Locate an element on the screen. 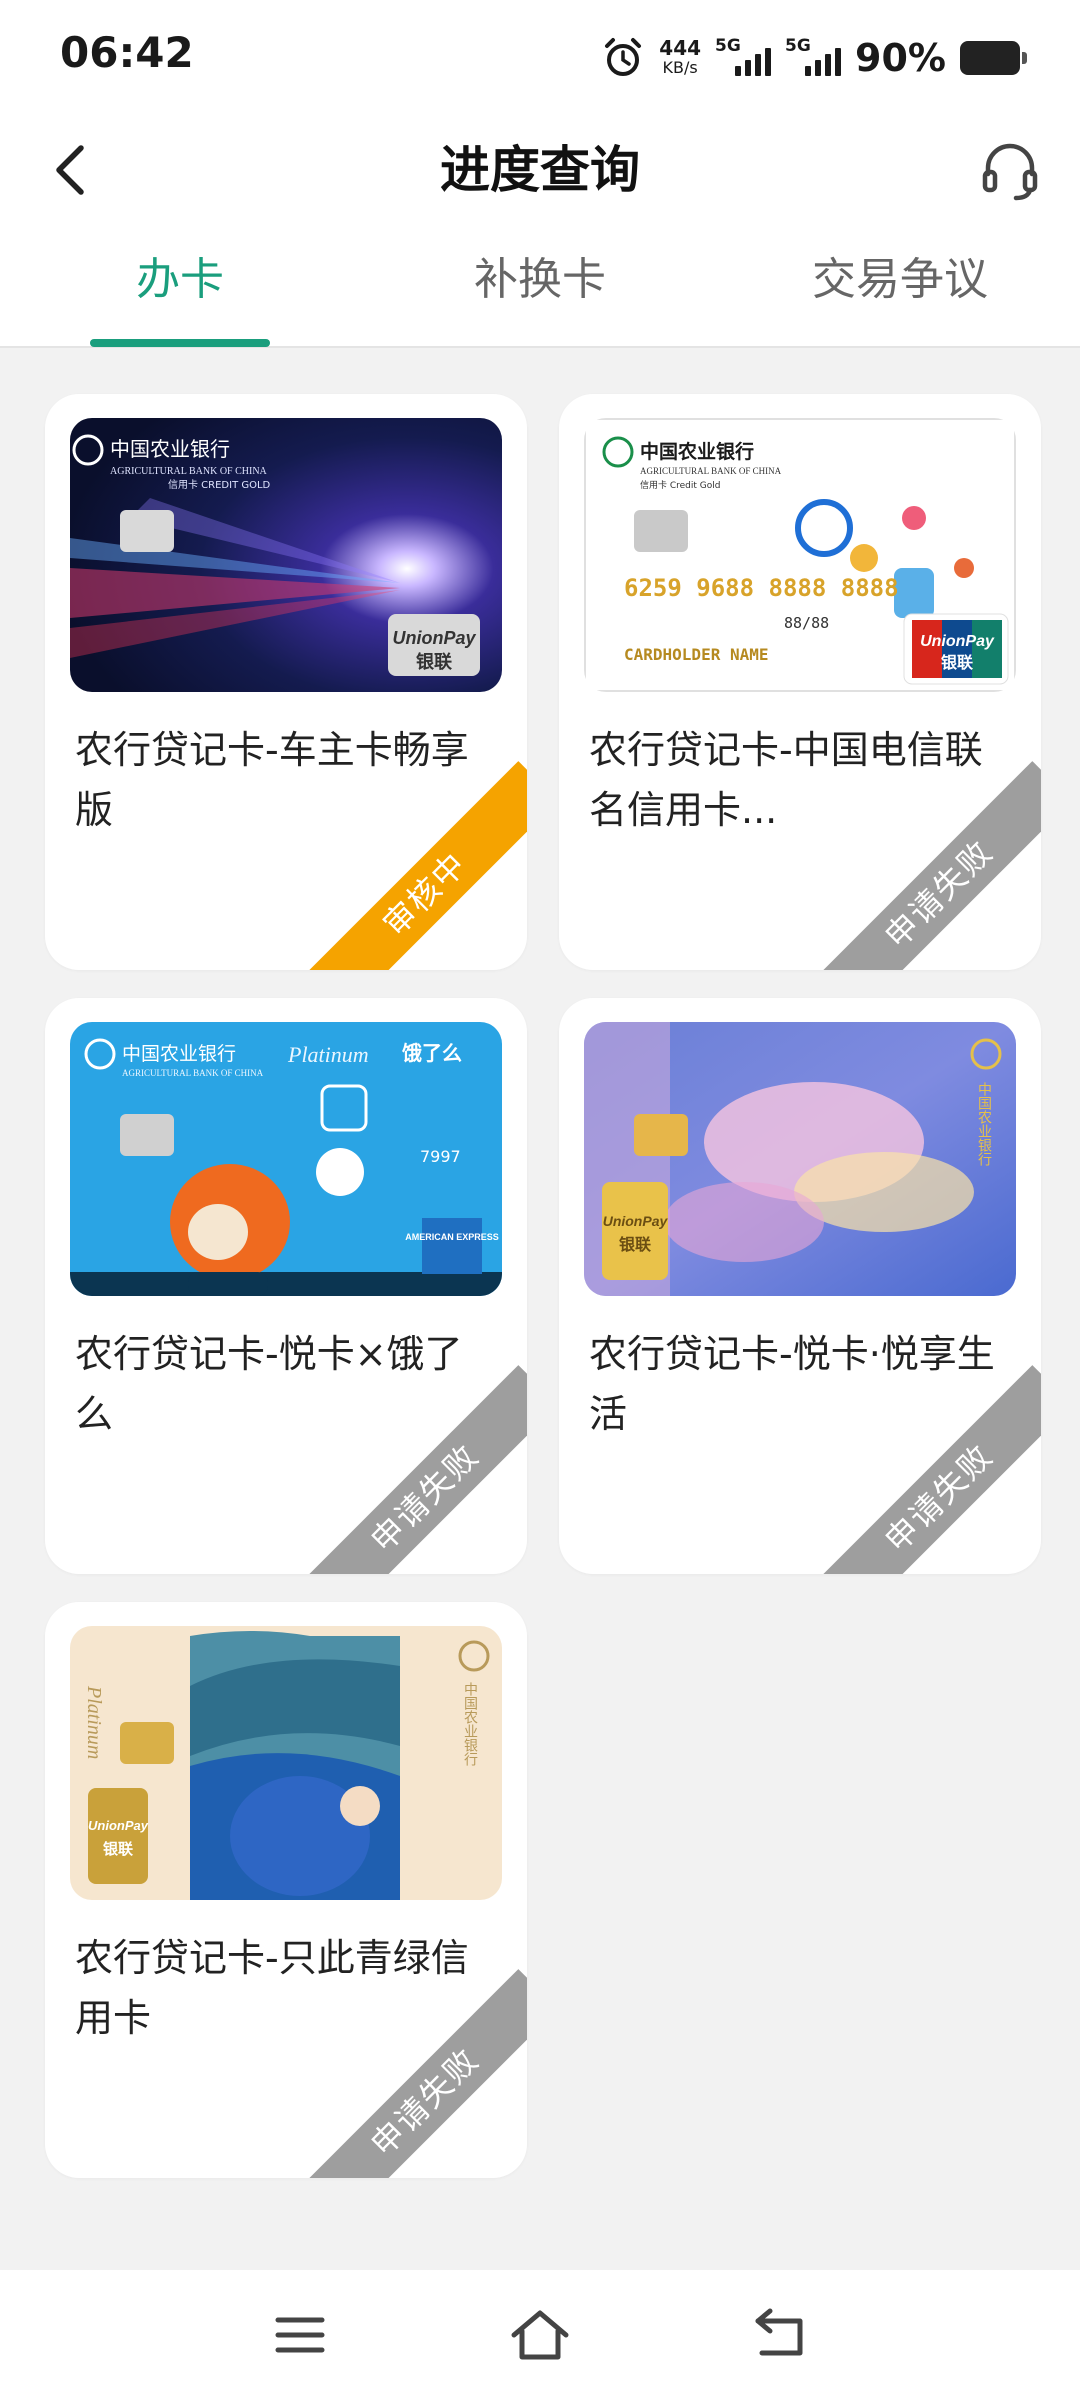 This screenshot has width=1080, height=2400. battery-icon is located at coordinates (993, 58).